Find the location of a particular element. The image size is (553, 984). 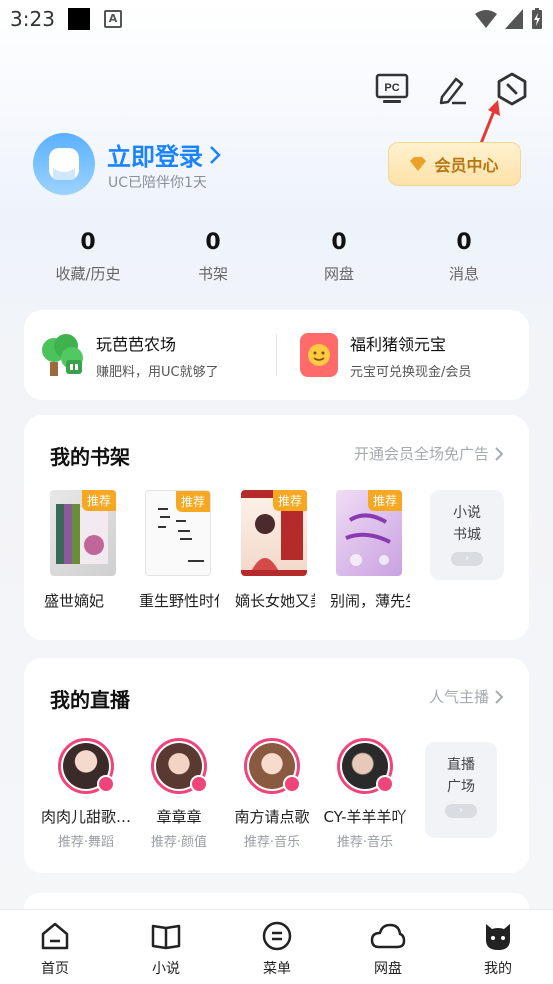

promo-pig: 福利猪领元宝 元宝可兑换现金/会员 is located at coordinates (385, 355).